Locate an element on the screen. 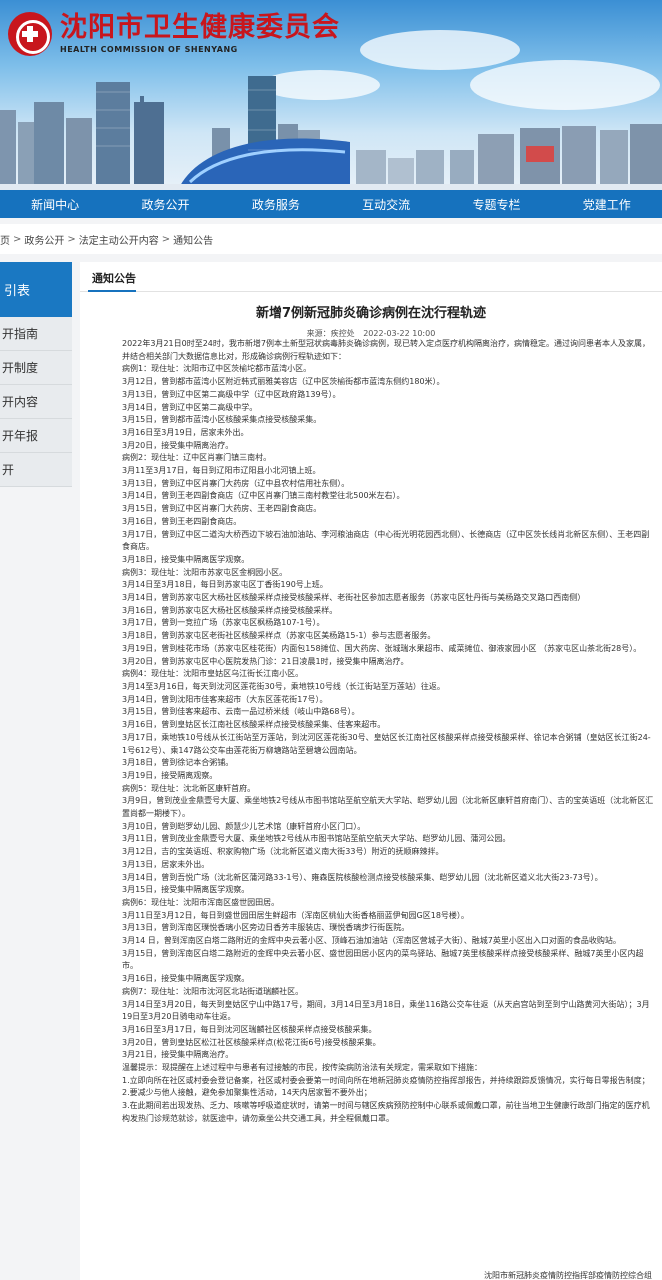 The image size is (662, 1280). health-emblem-icon is located at coordinates (30, 34).